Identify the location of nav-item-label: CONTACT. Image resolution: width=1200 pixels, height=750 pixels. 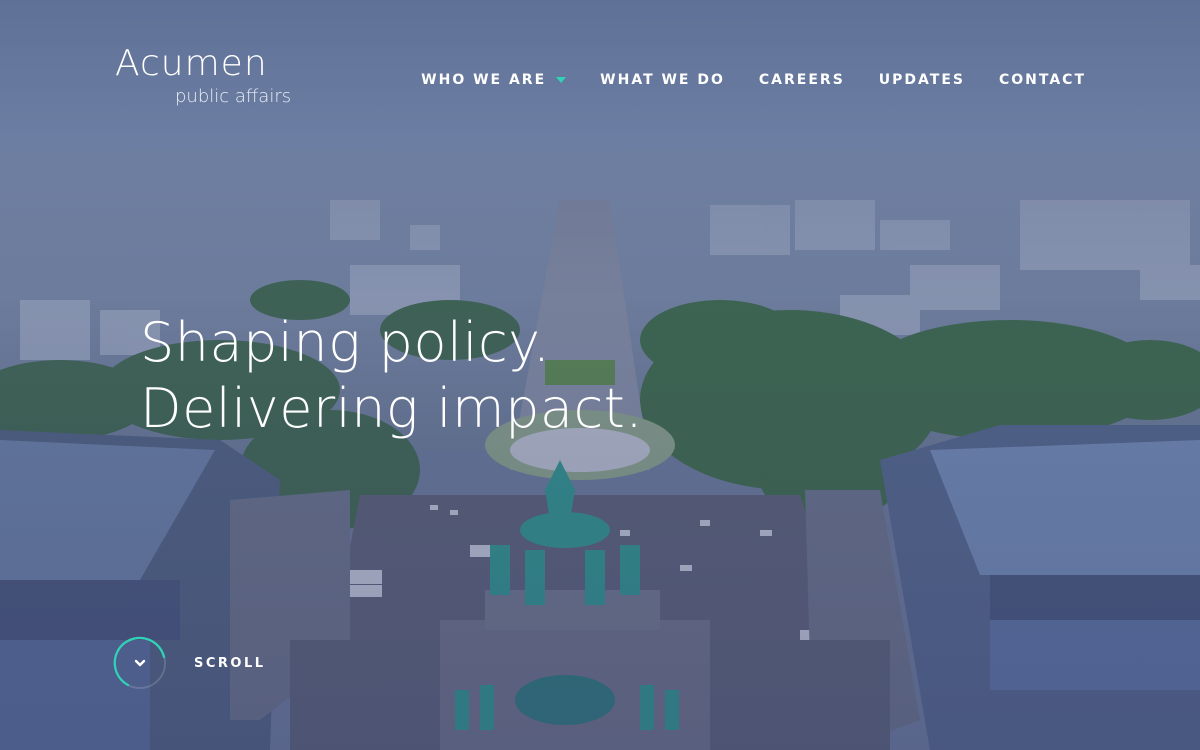
(1042, 80).